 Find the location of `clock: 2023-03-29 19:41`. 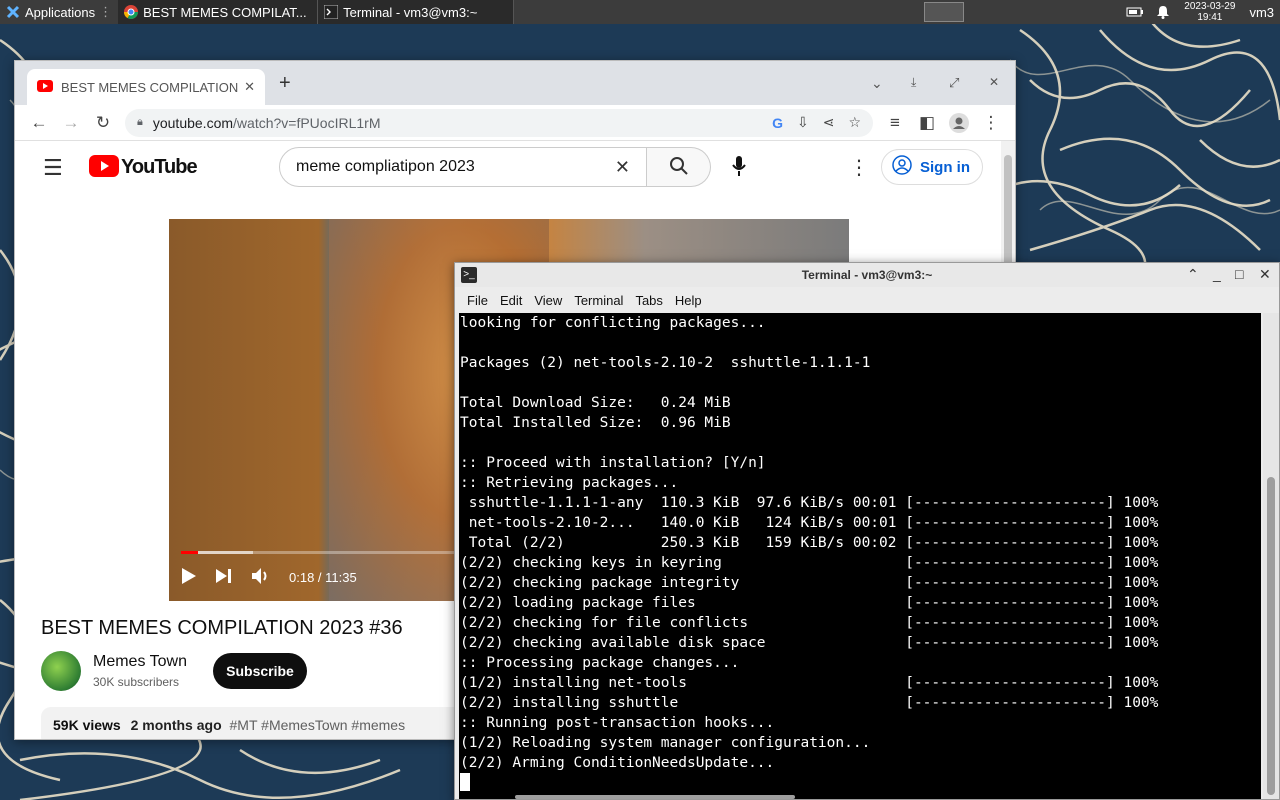

clock: 2023-03-29 19:41 is located at coordinates (1209, 12).